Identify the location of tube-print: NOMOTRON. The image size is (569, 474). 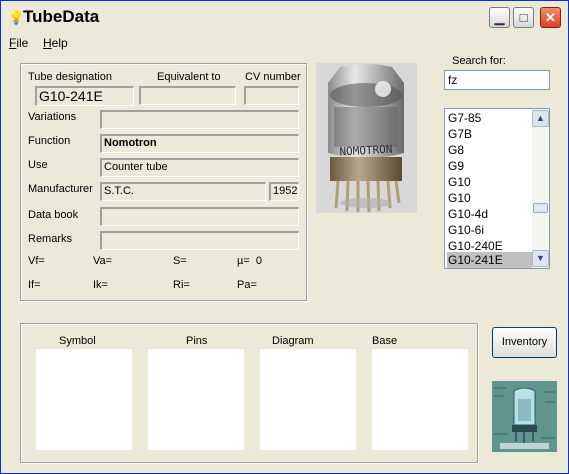
(366, 151).